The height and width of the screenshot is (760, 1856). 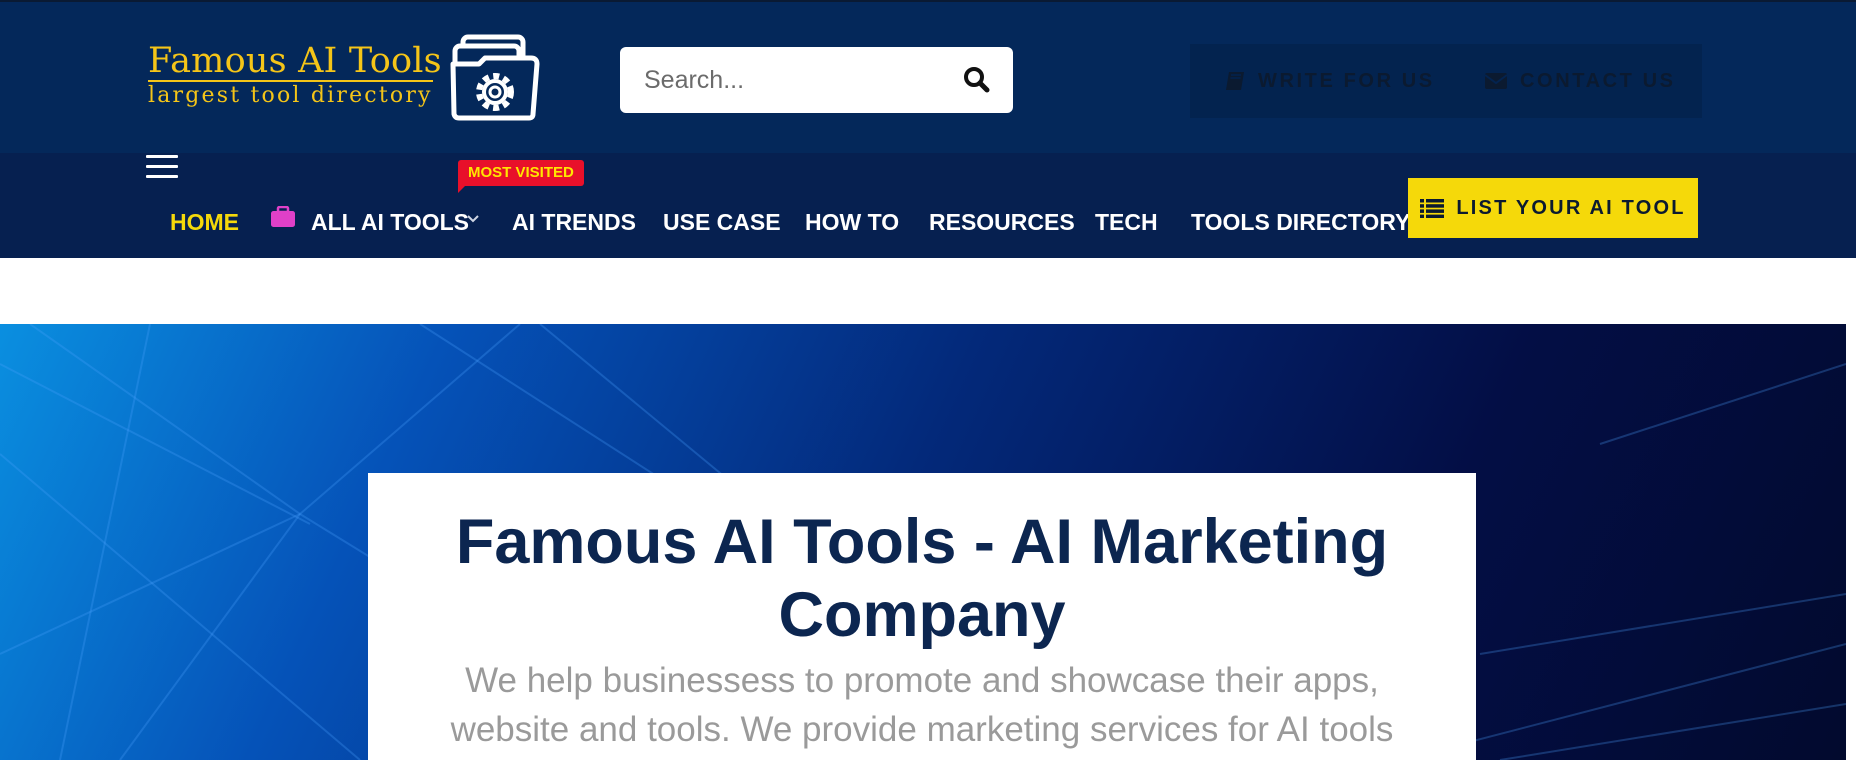 I want to click on hamburger-icon, so click(x=162, y=167).